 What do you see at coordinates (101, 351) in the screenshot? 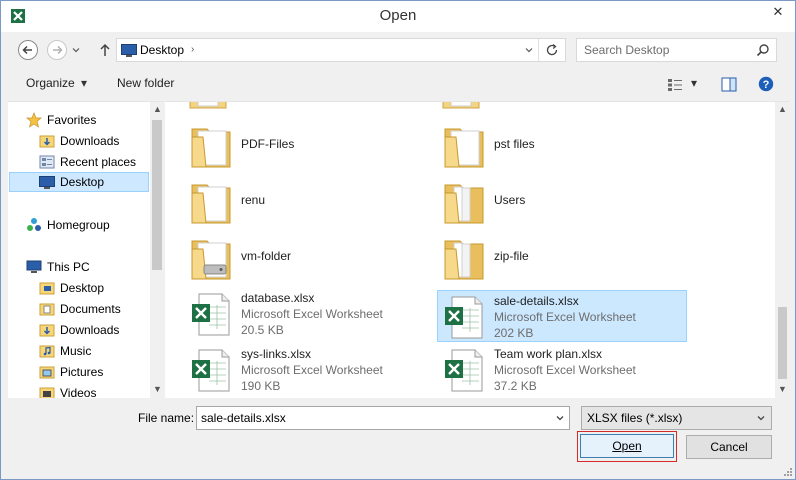
I see `nav-pc-music: Music` at bounding box center [101, 351].